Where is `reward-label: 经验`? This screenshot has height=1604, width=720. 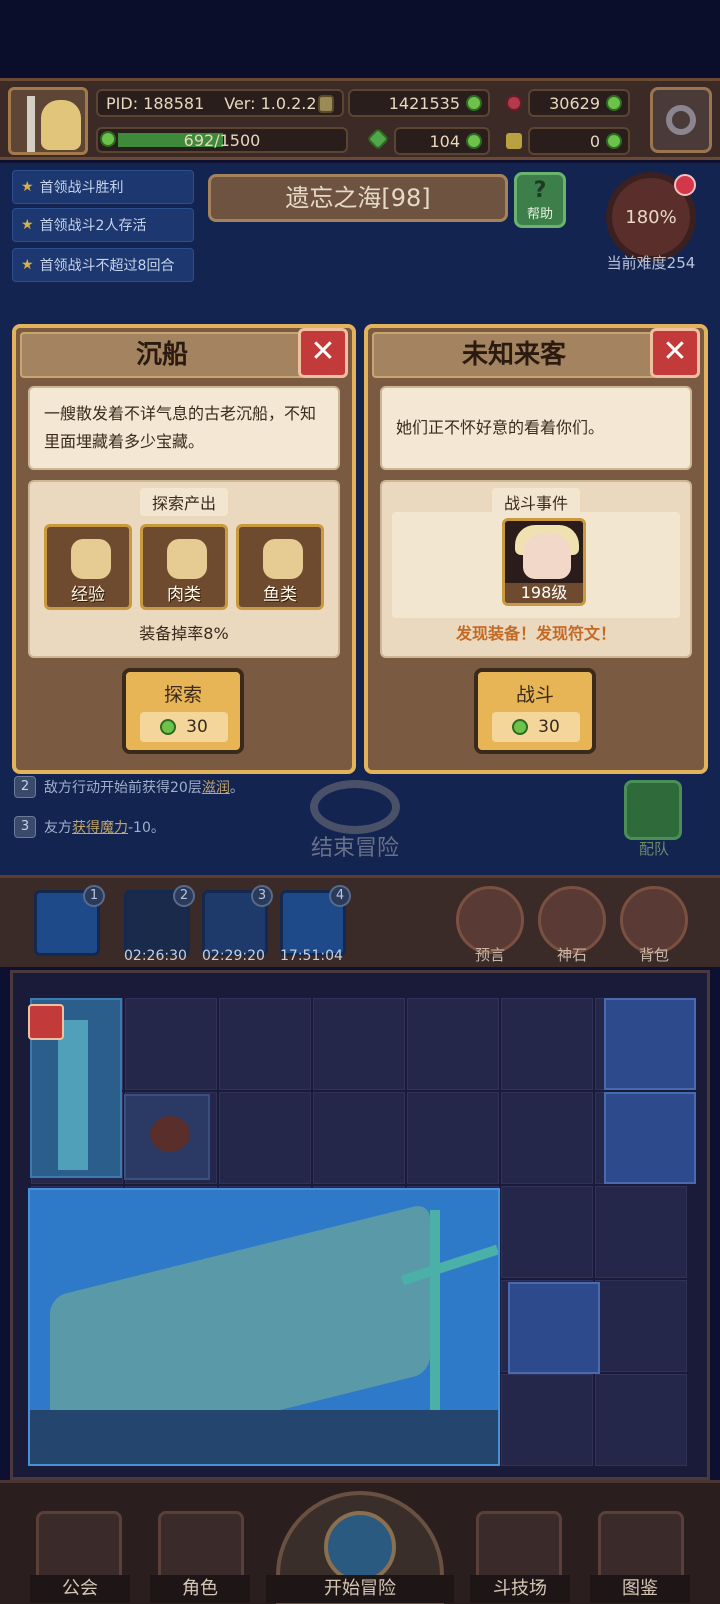 reward-label: 经验 is located at coordinates (88, 595).